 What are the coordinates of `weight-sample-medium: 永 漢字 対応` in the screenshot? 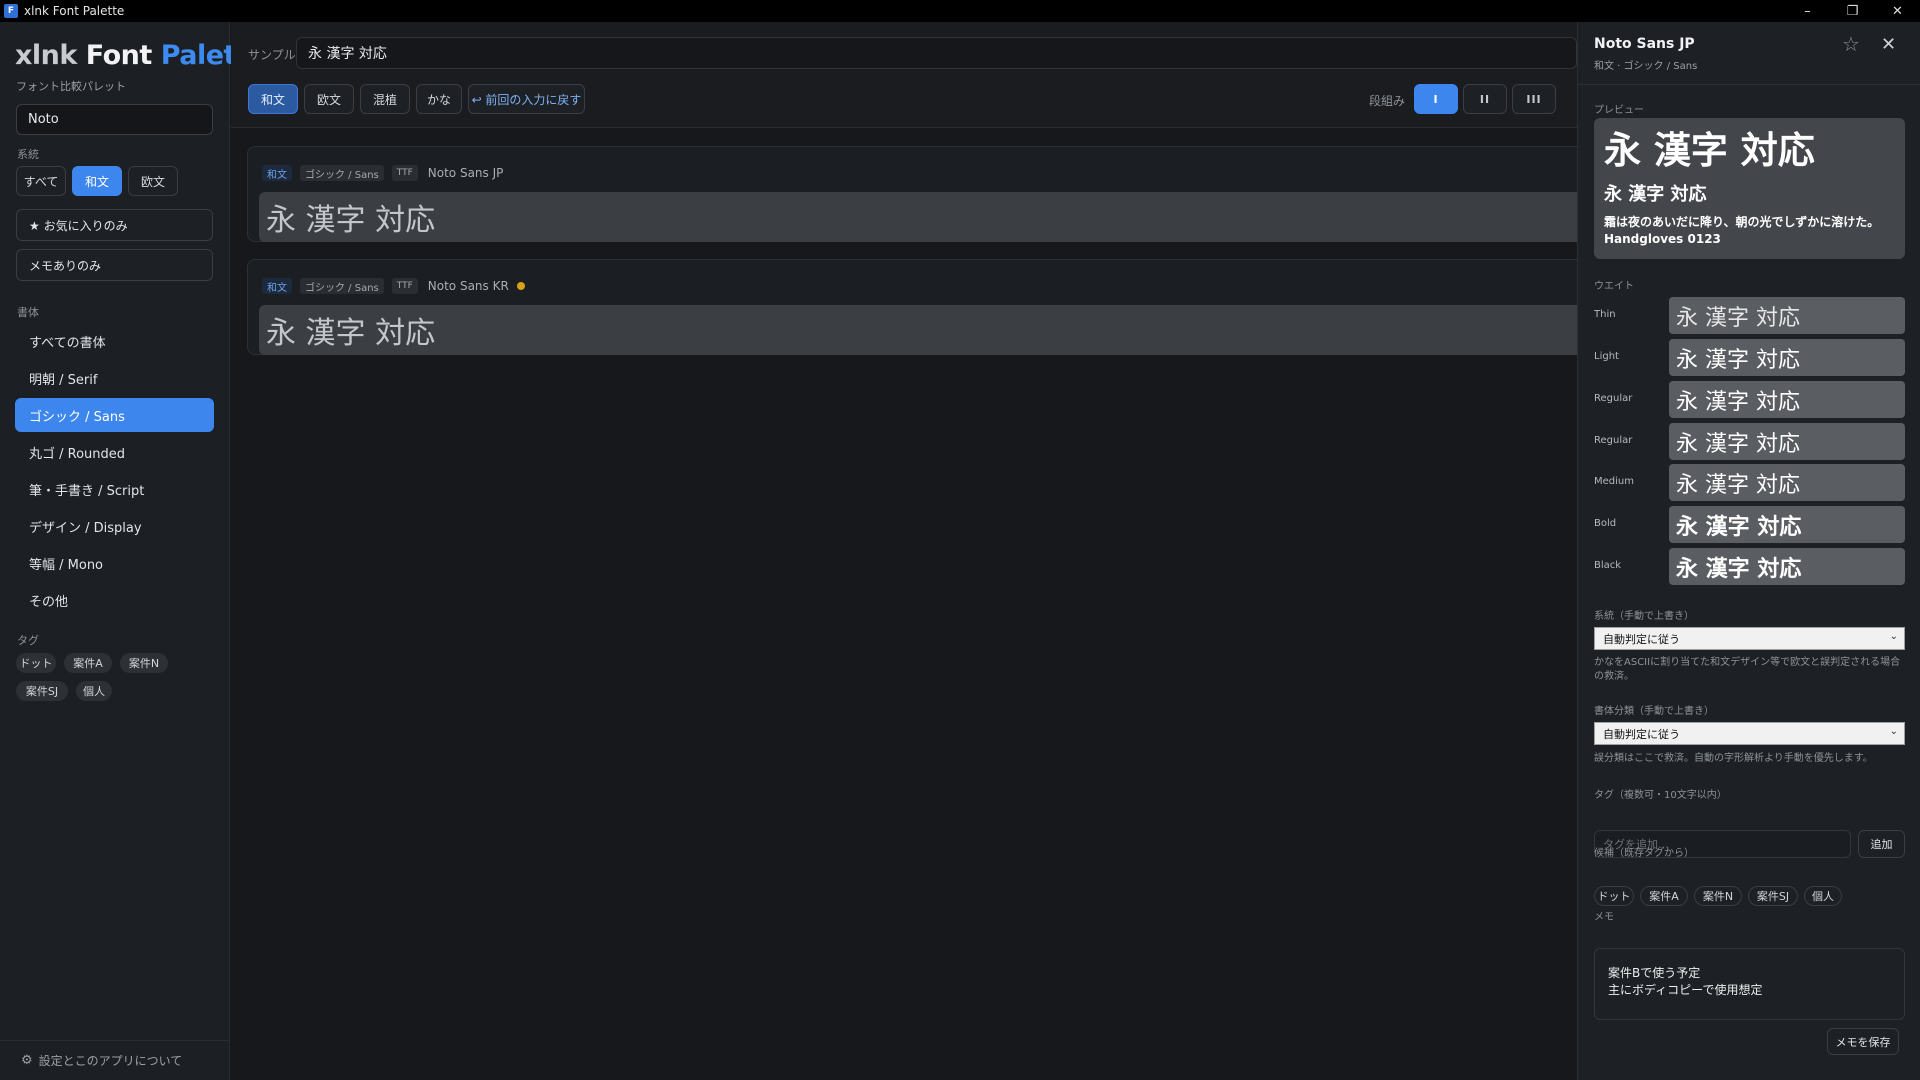 It's located at (1787, 482).